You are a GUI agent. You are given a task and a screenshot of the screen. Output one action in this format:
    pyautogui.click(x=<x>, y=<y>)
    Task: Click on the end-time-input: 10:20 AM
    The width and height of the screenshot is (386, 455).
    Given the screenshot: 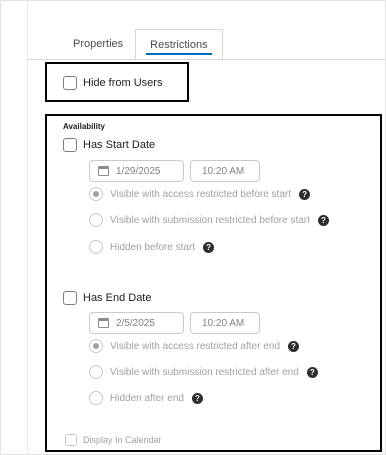 What is the action you would take?
    pyautogui.click(x=225, y=323)
    